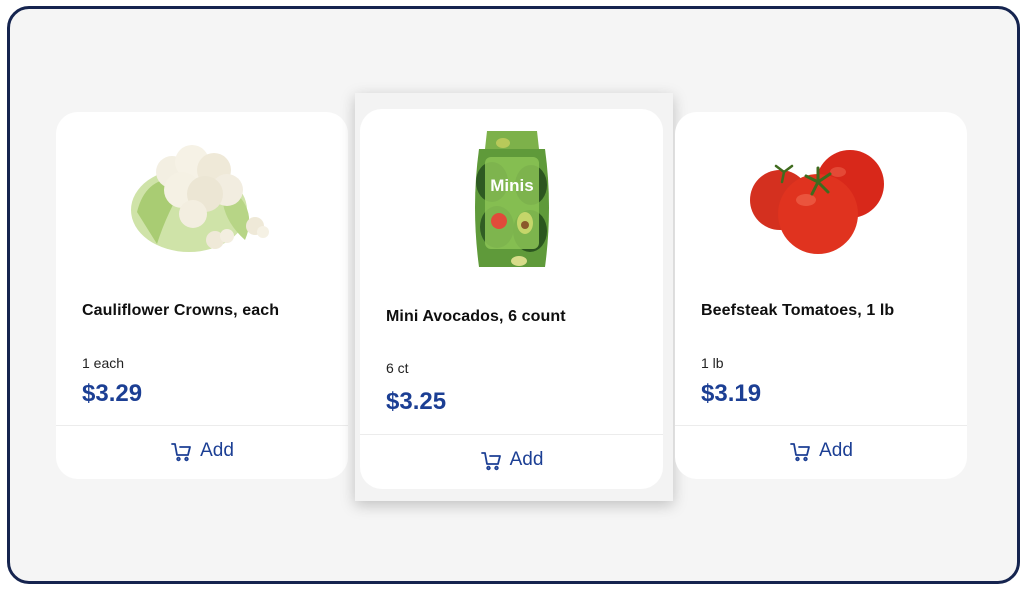 The width and height of the screenshot is (1026, 589). I want to click on product-unit: 1 each, so click(103, 363).